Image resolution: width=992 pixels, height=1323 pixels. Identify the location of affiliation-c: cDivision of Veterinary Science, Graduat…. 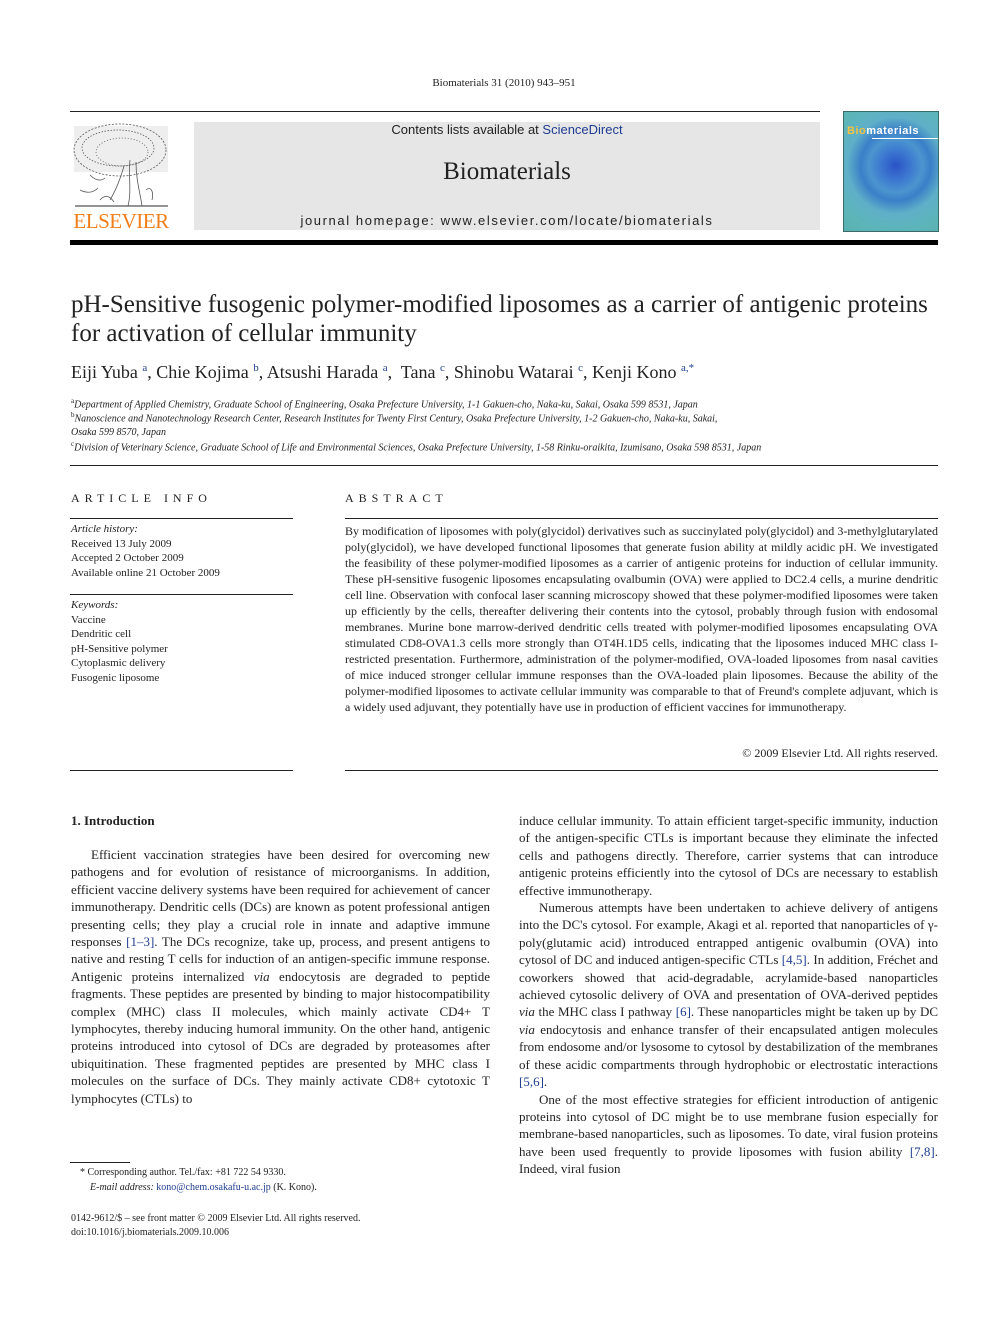
(416, 447).